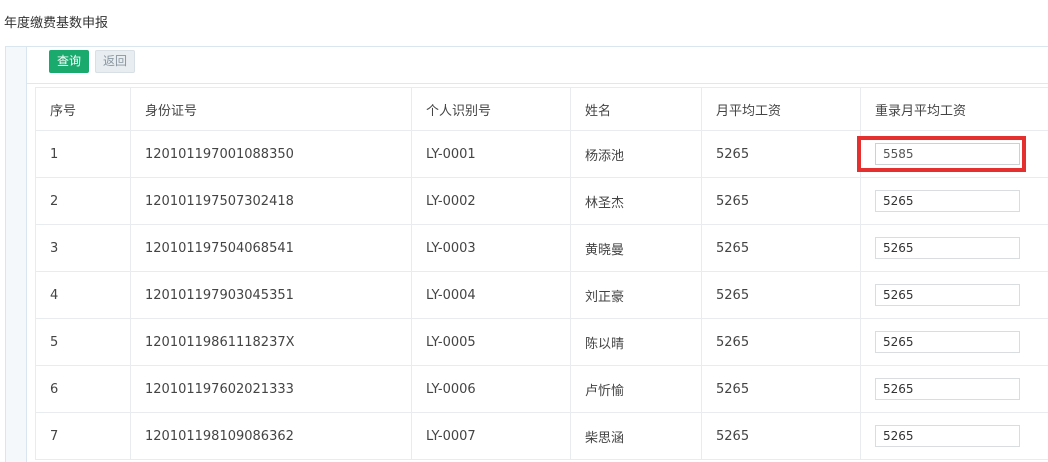  I want to click on table-row: 2 120101197507302418 LY-0002 林圣杰 5265, so click(542, 201).